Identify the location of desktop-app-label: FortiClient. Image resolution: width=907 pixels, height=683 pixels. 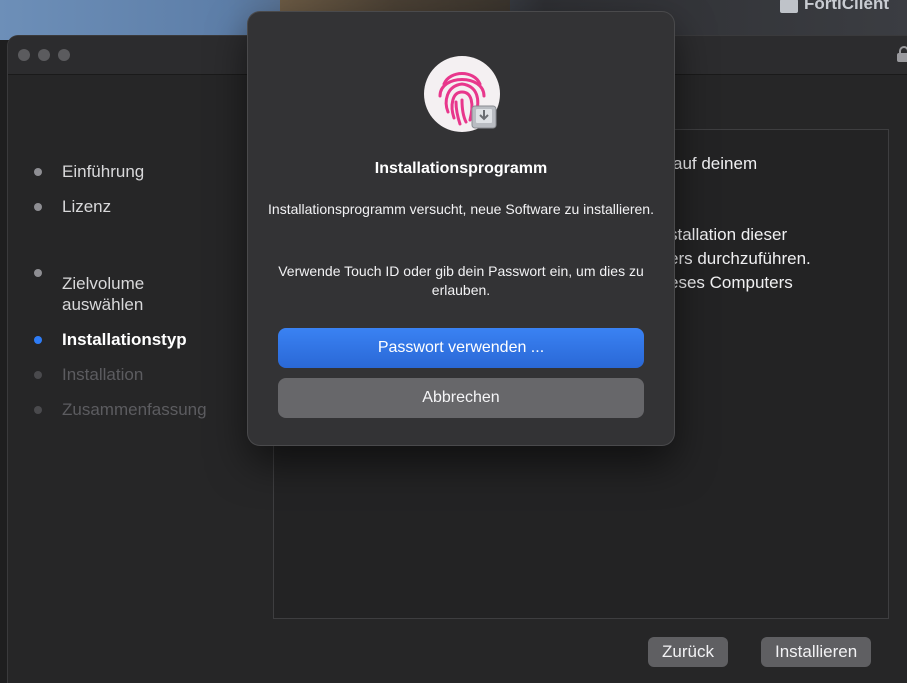
(834, 7).